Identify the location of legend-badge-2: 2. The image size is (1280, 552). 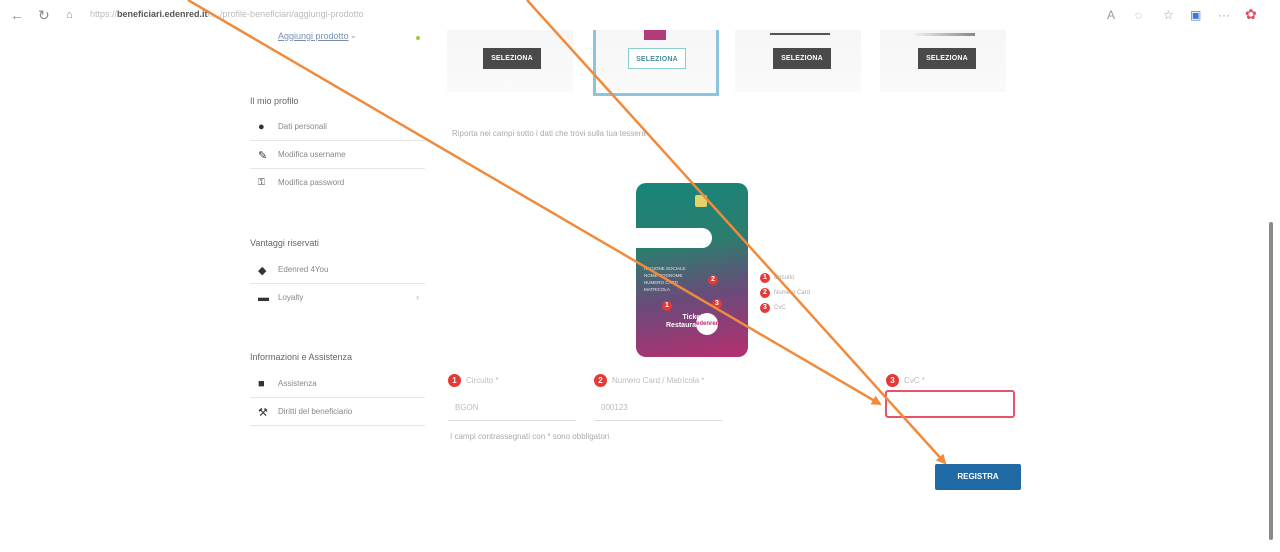
(765, 293).